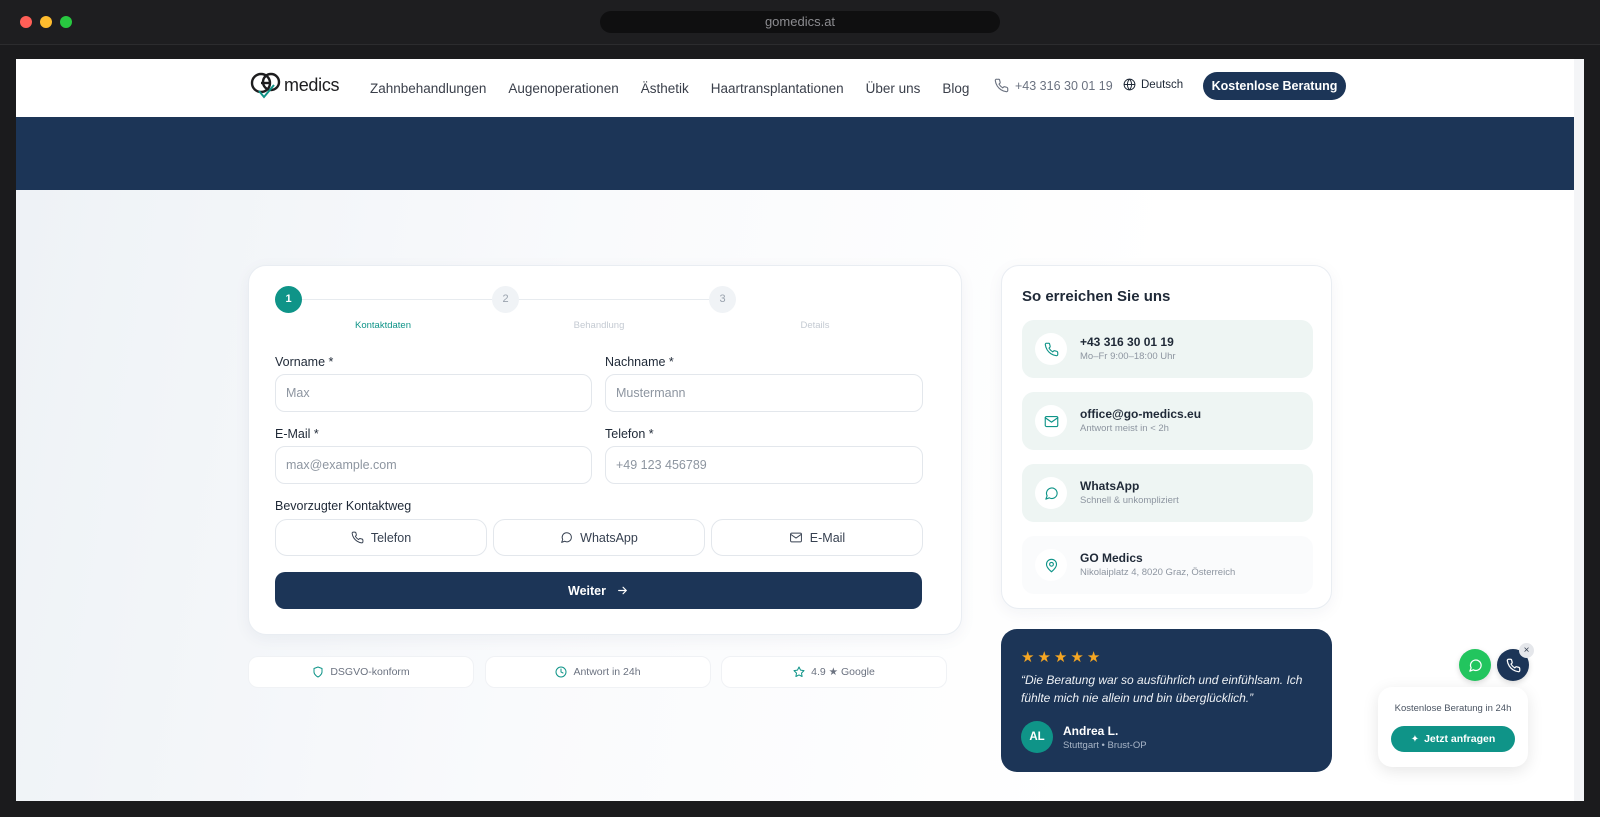 The height and width of the screenshot is (817, 1600). I want to click on first-name-input, so click(433, 393).